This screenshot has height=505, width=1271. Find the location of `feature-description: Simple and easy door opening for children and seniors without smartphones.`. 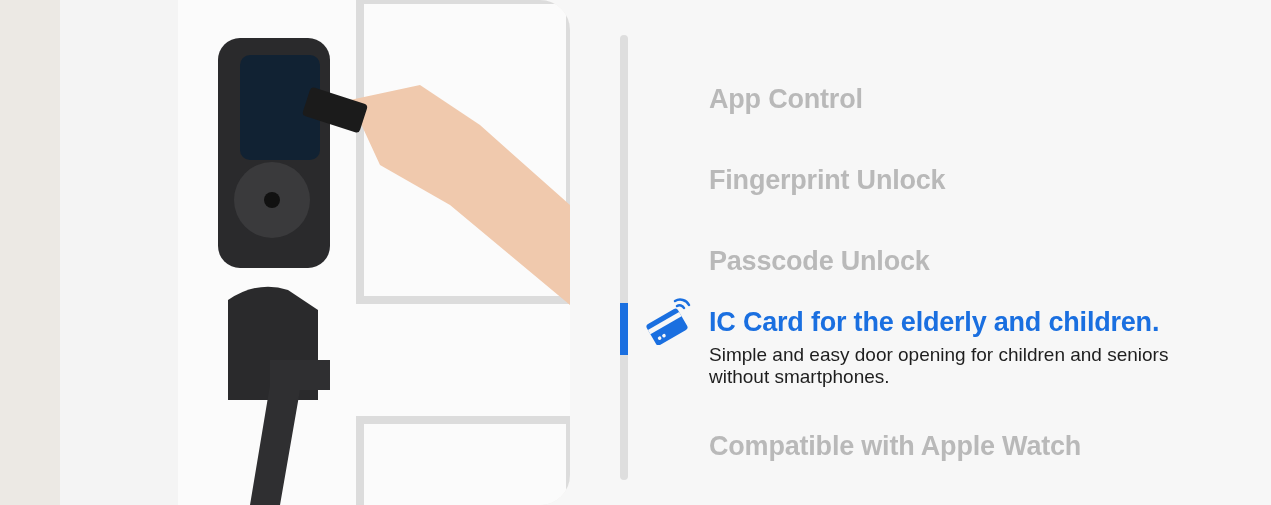

feature-description: Simple and easy door opening for children and seniors without smartphones. is located at coordinates (939, 366).